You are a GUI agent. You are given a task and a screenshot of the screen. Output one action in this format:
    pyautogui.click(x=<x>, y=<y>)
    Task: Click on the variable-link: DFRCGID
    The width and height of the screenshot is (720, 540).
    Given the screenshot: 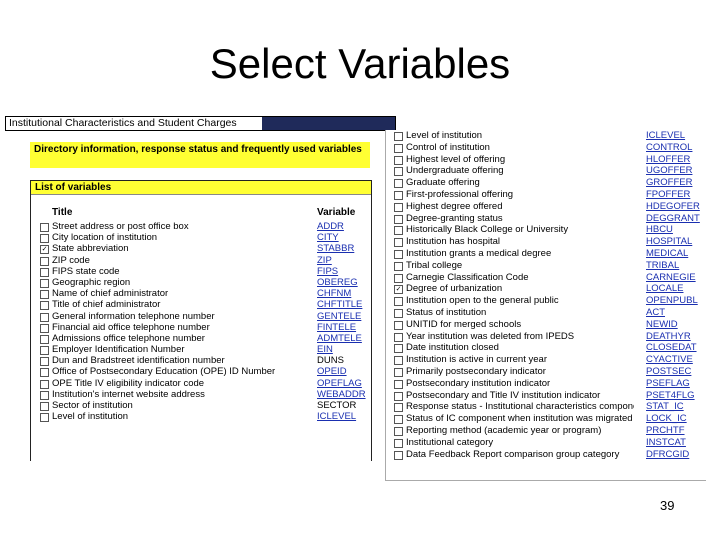 What is the action you would take?
    pyautogui.click(x=667, y=455)
    